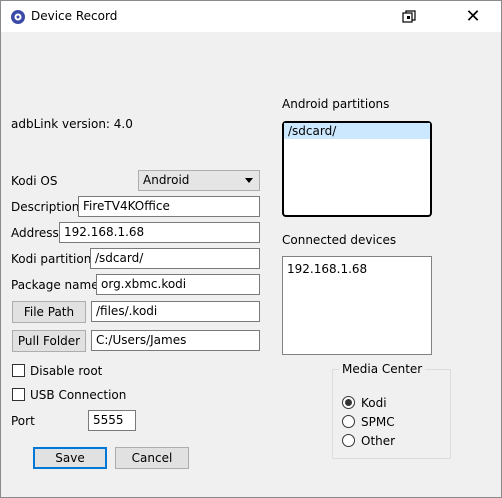 The image size is (502, 498). Describe the element at coordinates (199, 180) in the screenshot. I see `kodi-os-select: Android` at that location.